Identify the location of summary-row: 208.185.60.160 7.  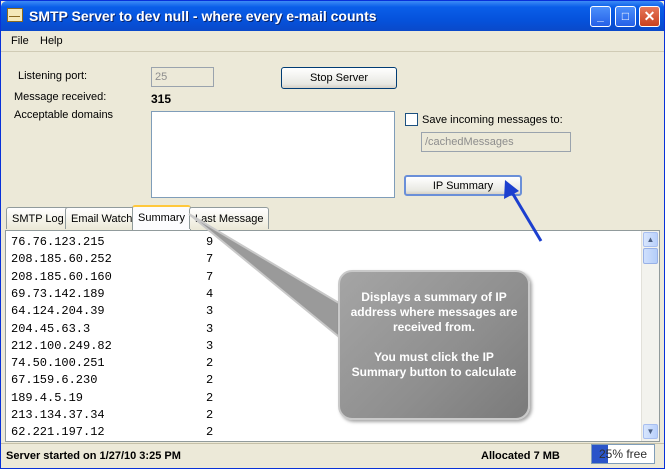
(112, 276).